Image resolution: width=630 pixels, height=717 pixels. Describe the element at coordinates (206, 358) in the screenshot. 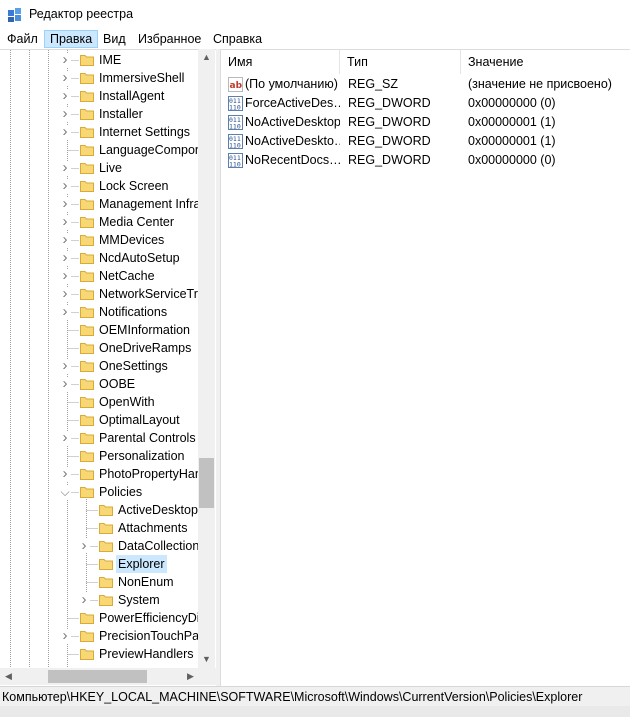

I see `tree-vertical-scrollbar: ▲ ▼` at that location.